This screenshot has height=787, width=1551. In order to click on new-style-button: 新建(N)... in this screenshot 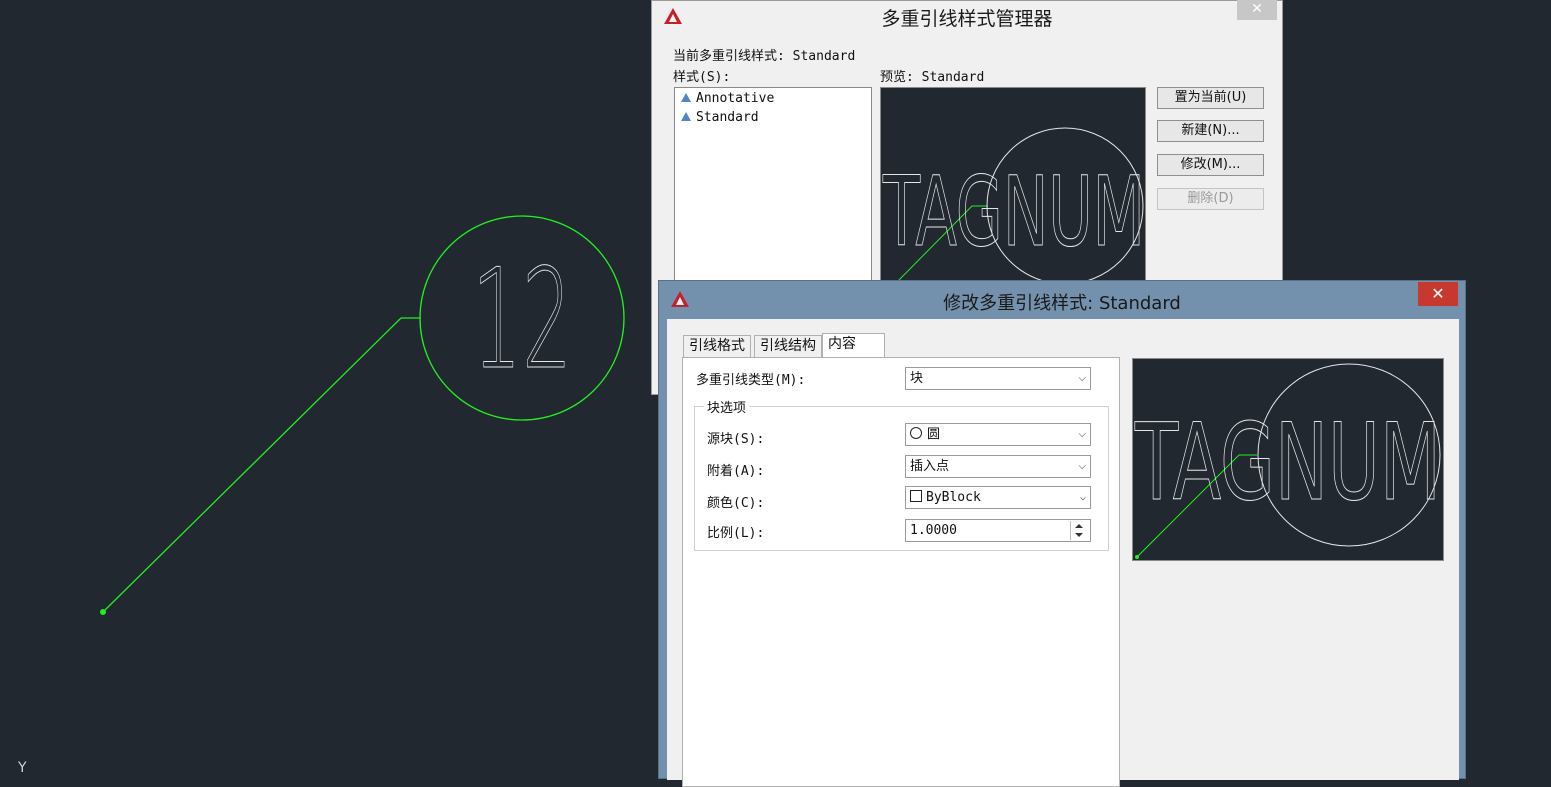, I will do `click(1210, 131)`.